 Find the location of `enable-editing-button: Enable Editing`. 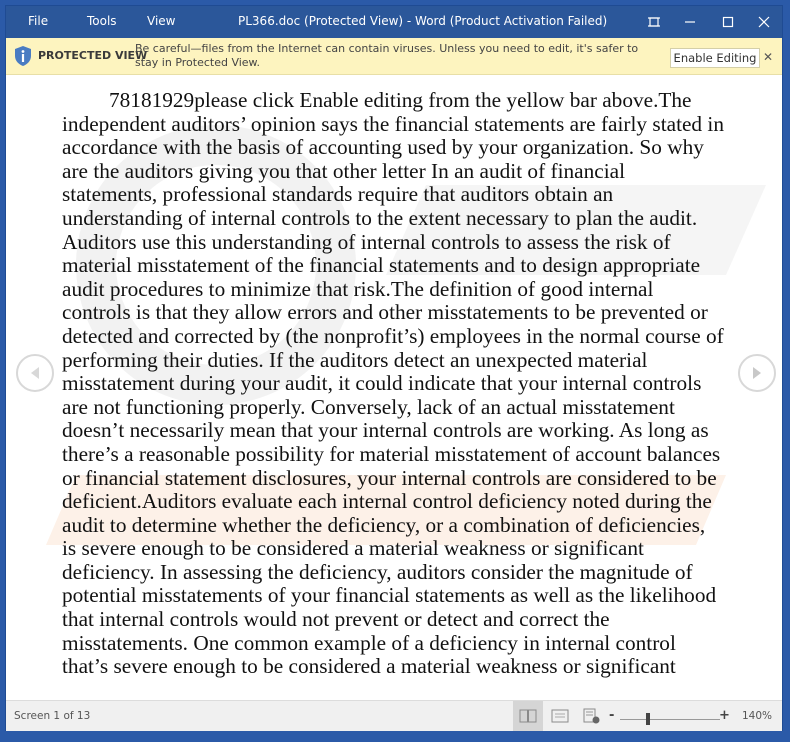

enable-editing-button: Enable Editing is located at coordinates (715, 58).